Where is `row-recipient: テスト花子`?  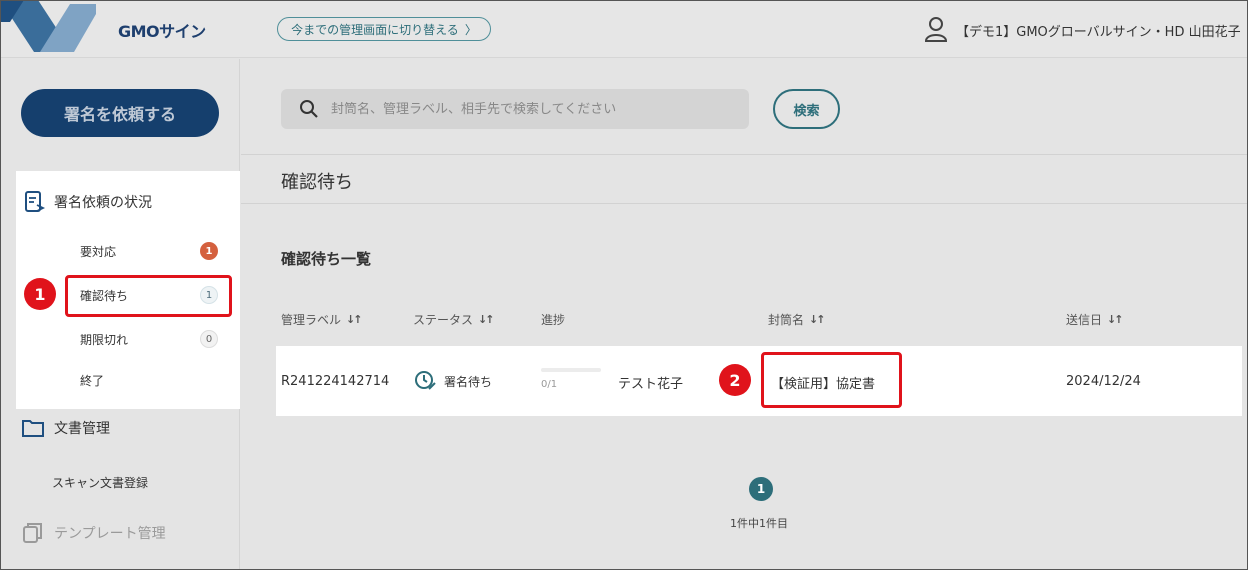
row-recipient: テスト花子 is located at coordinates (651, 384).